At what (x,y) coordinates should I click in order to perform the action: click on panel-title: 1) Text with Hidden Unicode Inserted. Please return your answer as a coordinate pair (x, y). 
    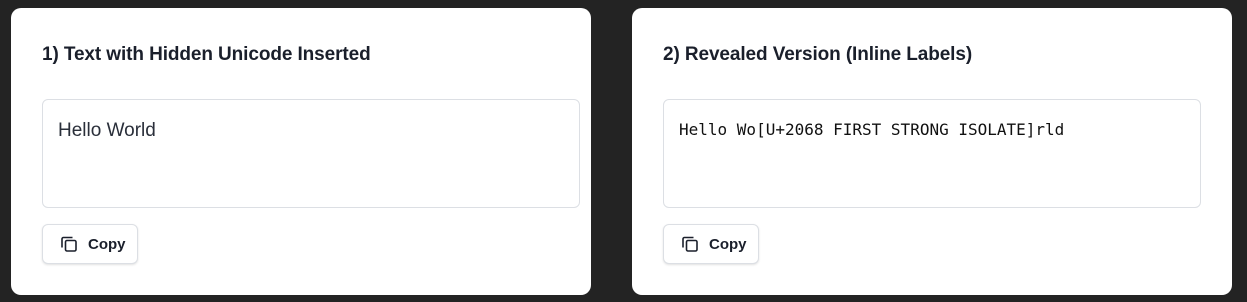
    Looking at the image, I should click on (206, 54).